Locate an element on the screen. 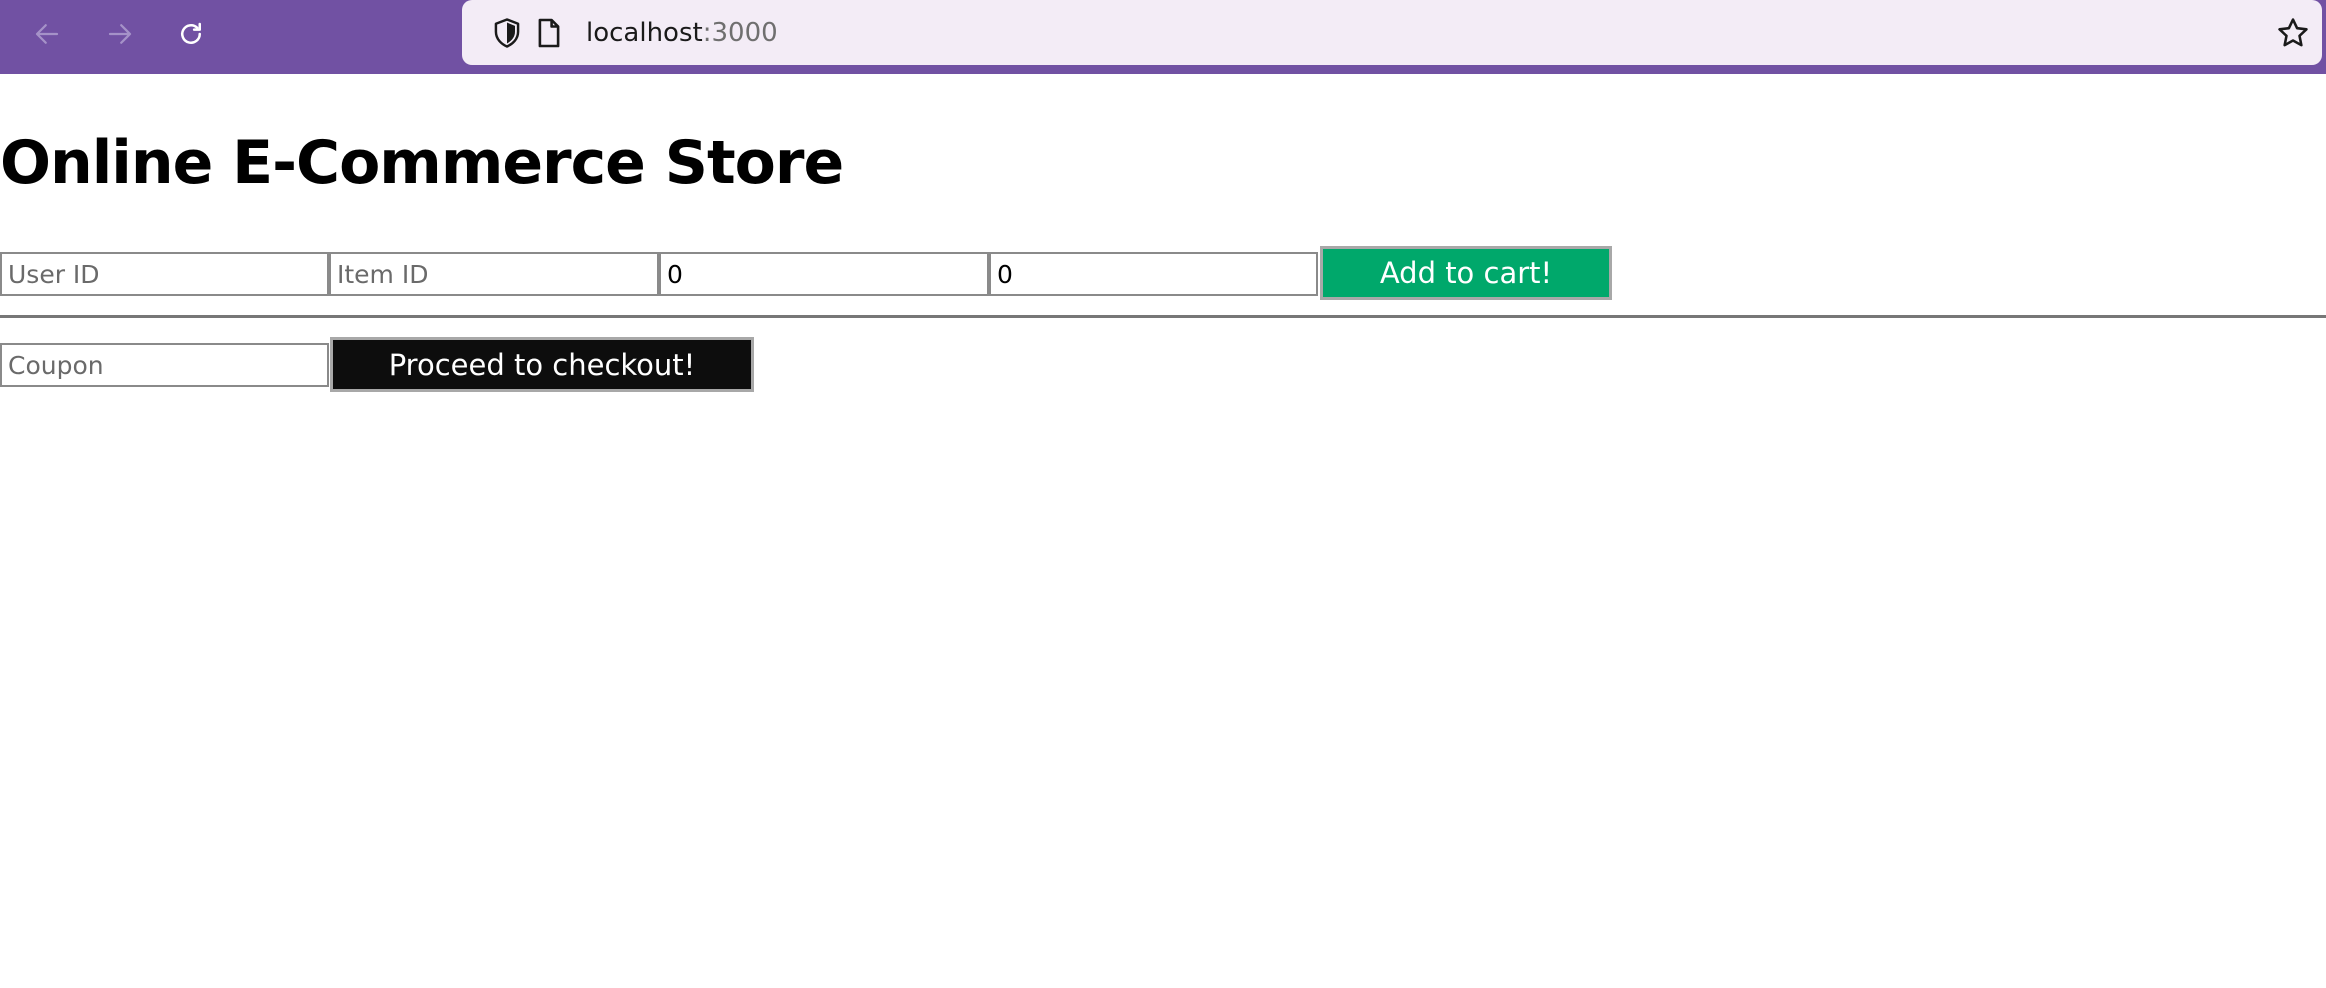 The image size is (2326, 988). checkout-button: Proceed to checkout! is located at coordinates (542, 364).